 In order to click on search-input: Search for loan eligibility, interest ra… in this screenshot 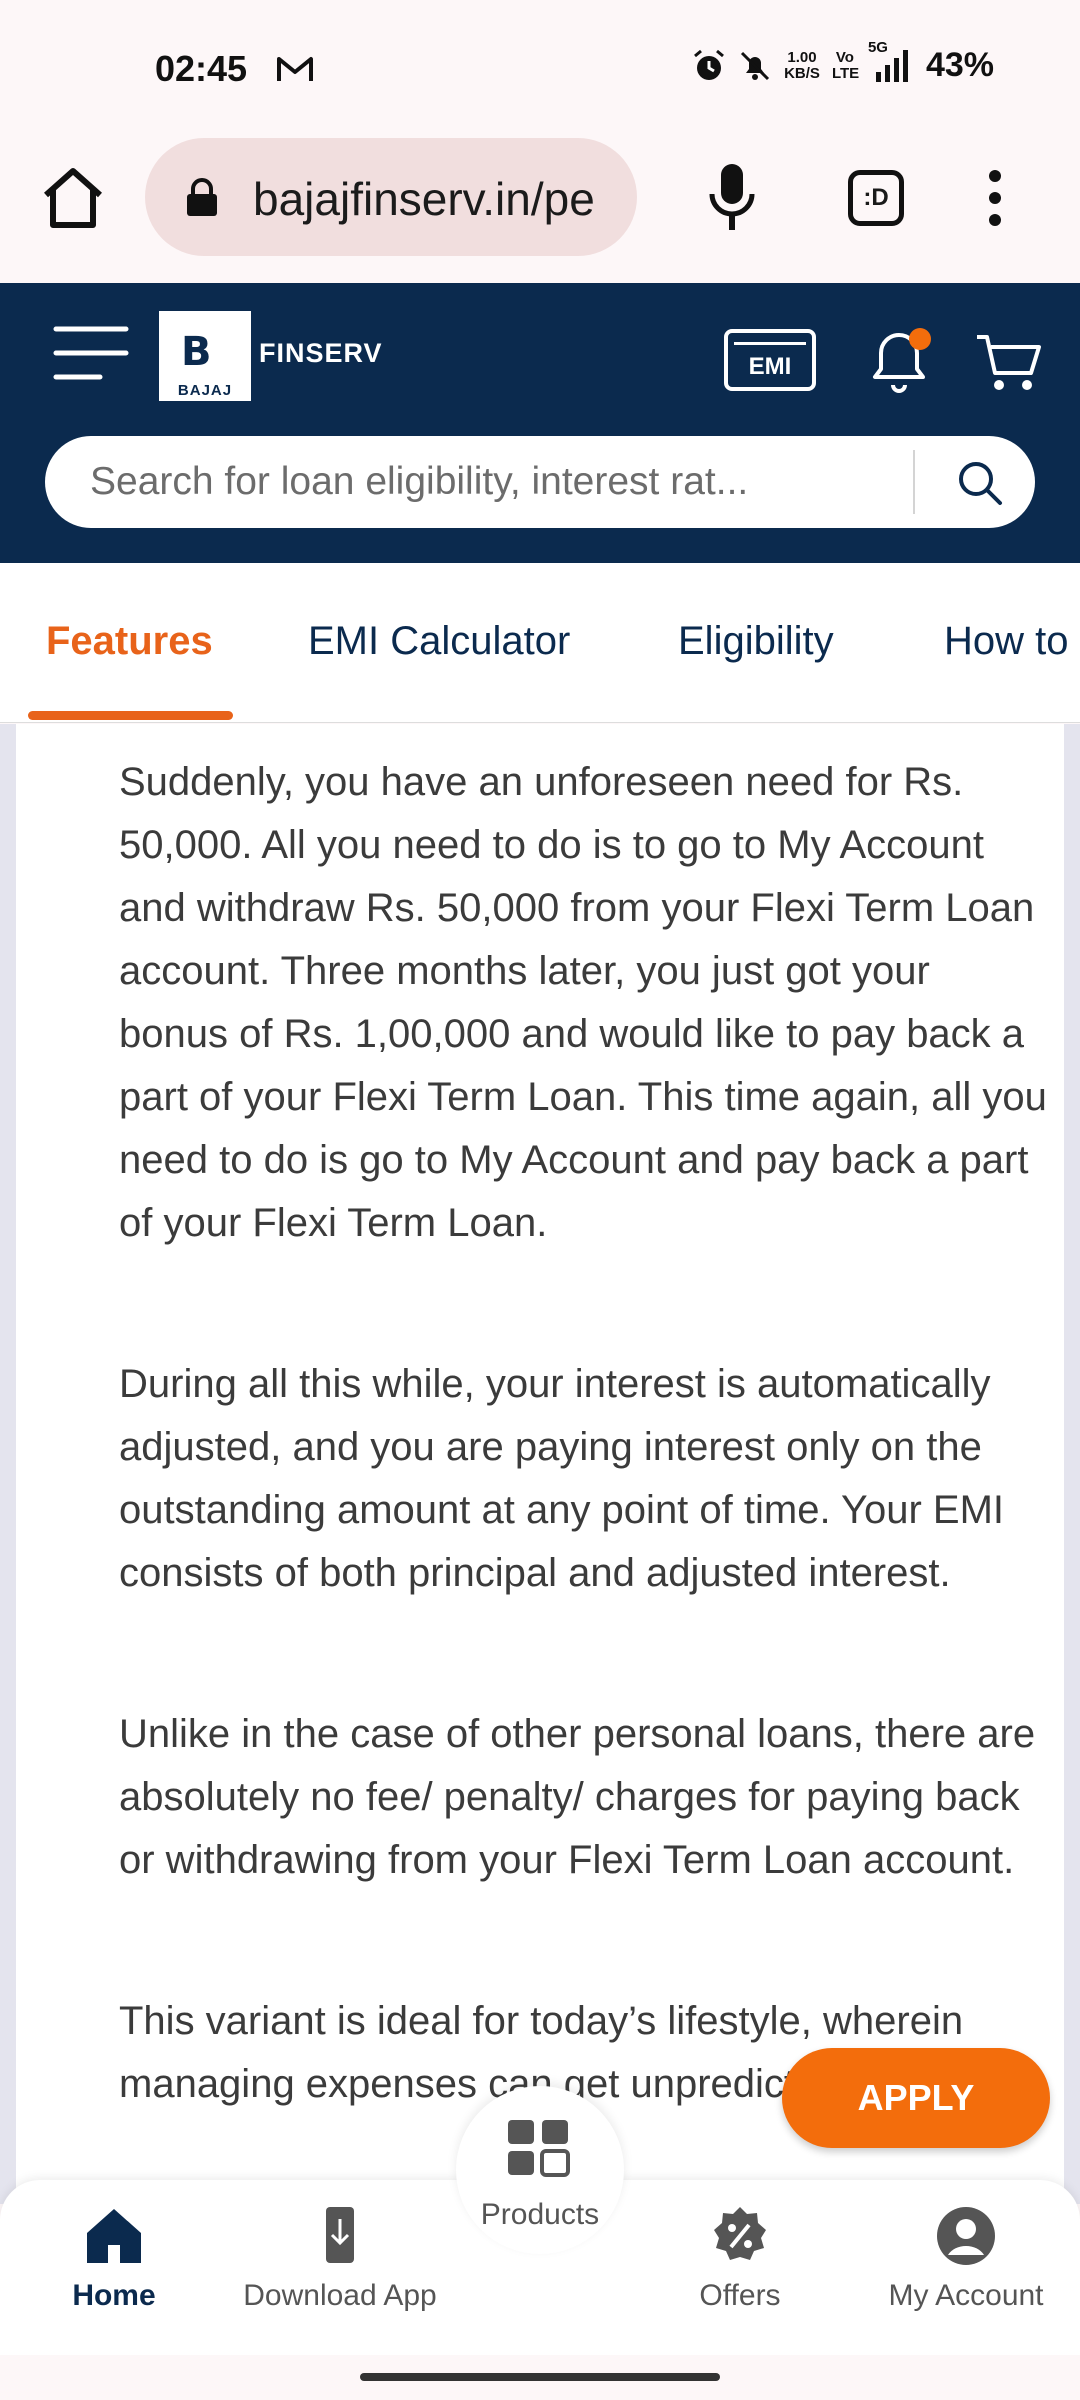, I will do `click(419, 482)`.